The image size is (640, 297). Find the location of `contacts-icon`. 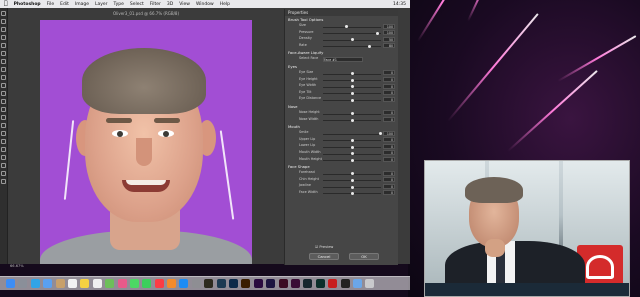

contacts-icon is located at coordinates (60, 283).